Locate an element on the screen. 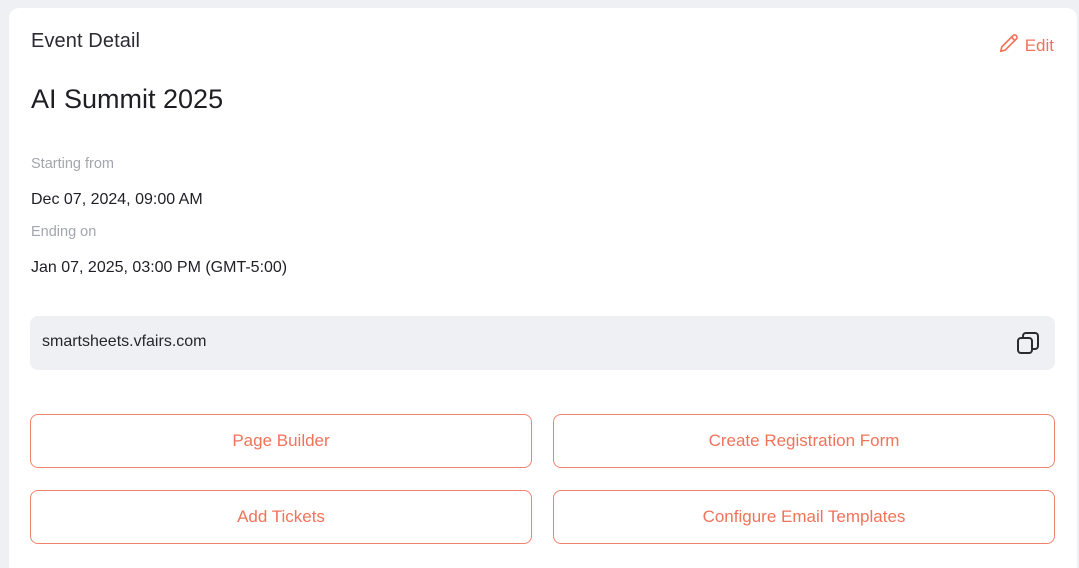 Image resolution: width=1079 pixels, height=568 pixels. edit-label: Edit is located at coordinates (1039, 45).